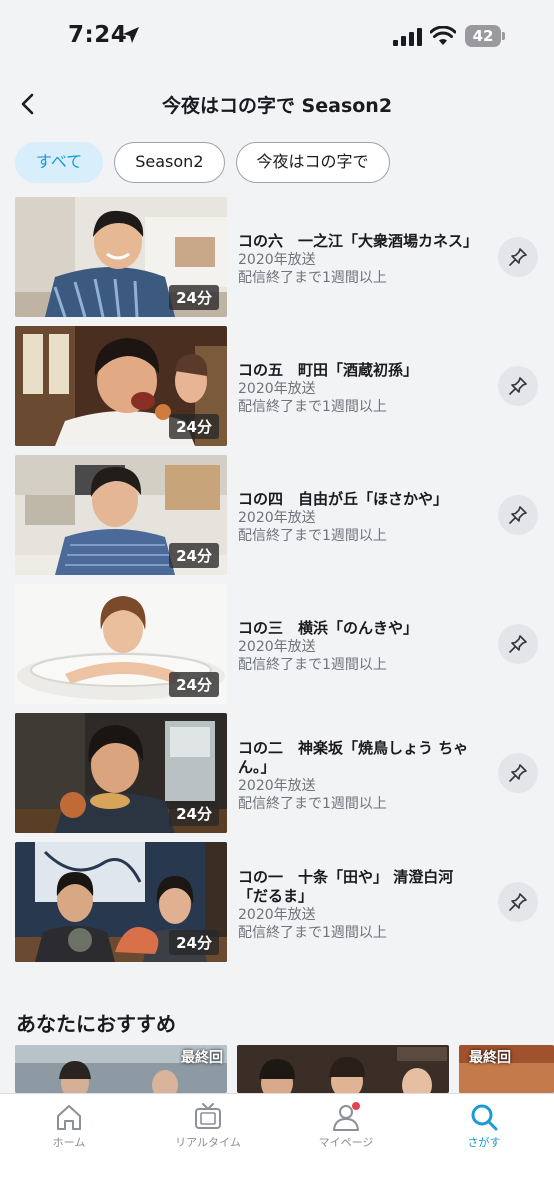 The width and height of the screenshot is (554, 1200). Describe the element at coordinates (208, 1116) in the screenshot. I see `tv-icon` at that location.